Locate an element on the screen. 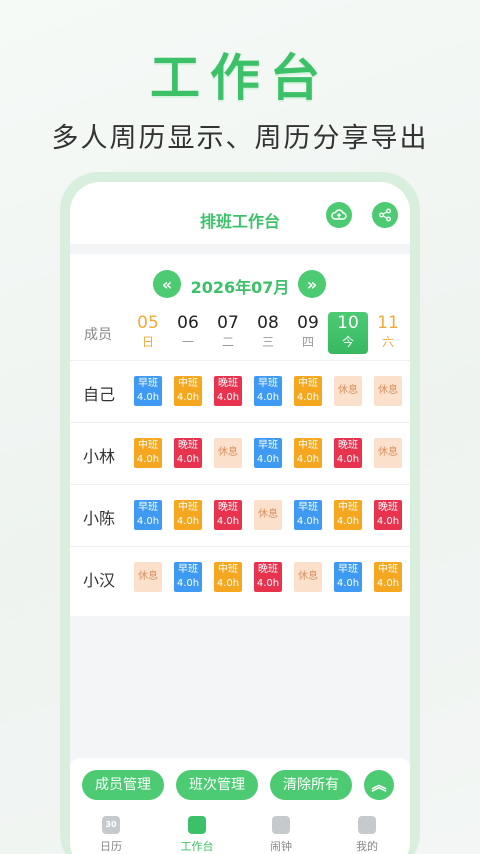 This screenshot has height=854, width=480. weekday-label: 六 is located at coordinates (387, 342).